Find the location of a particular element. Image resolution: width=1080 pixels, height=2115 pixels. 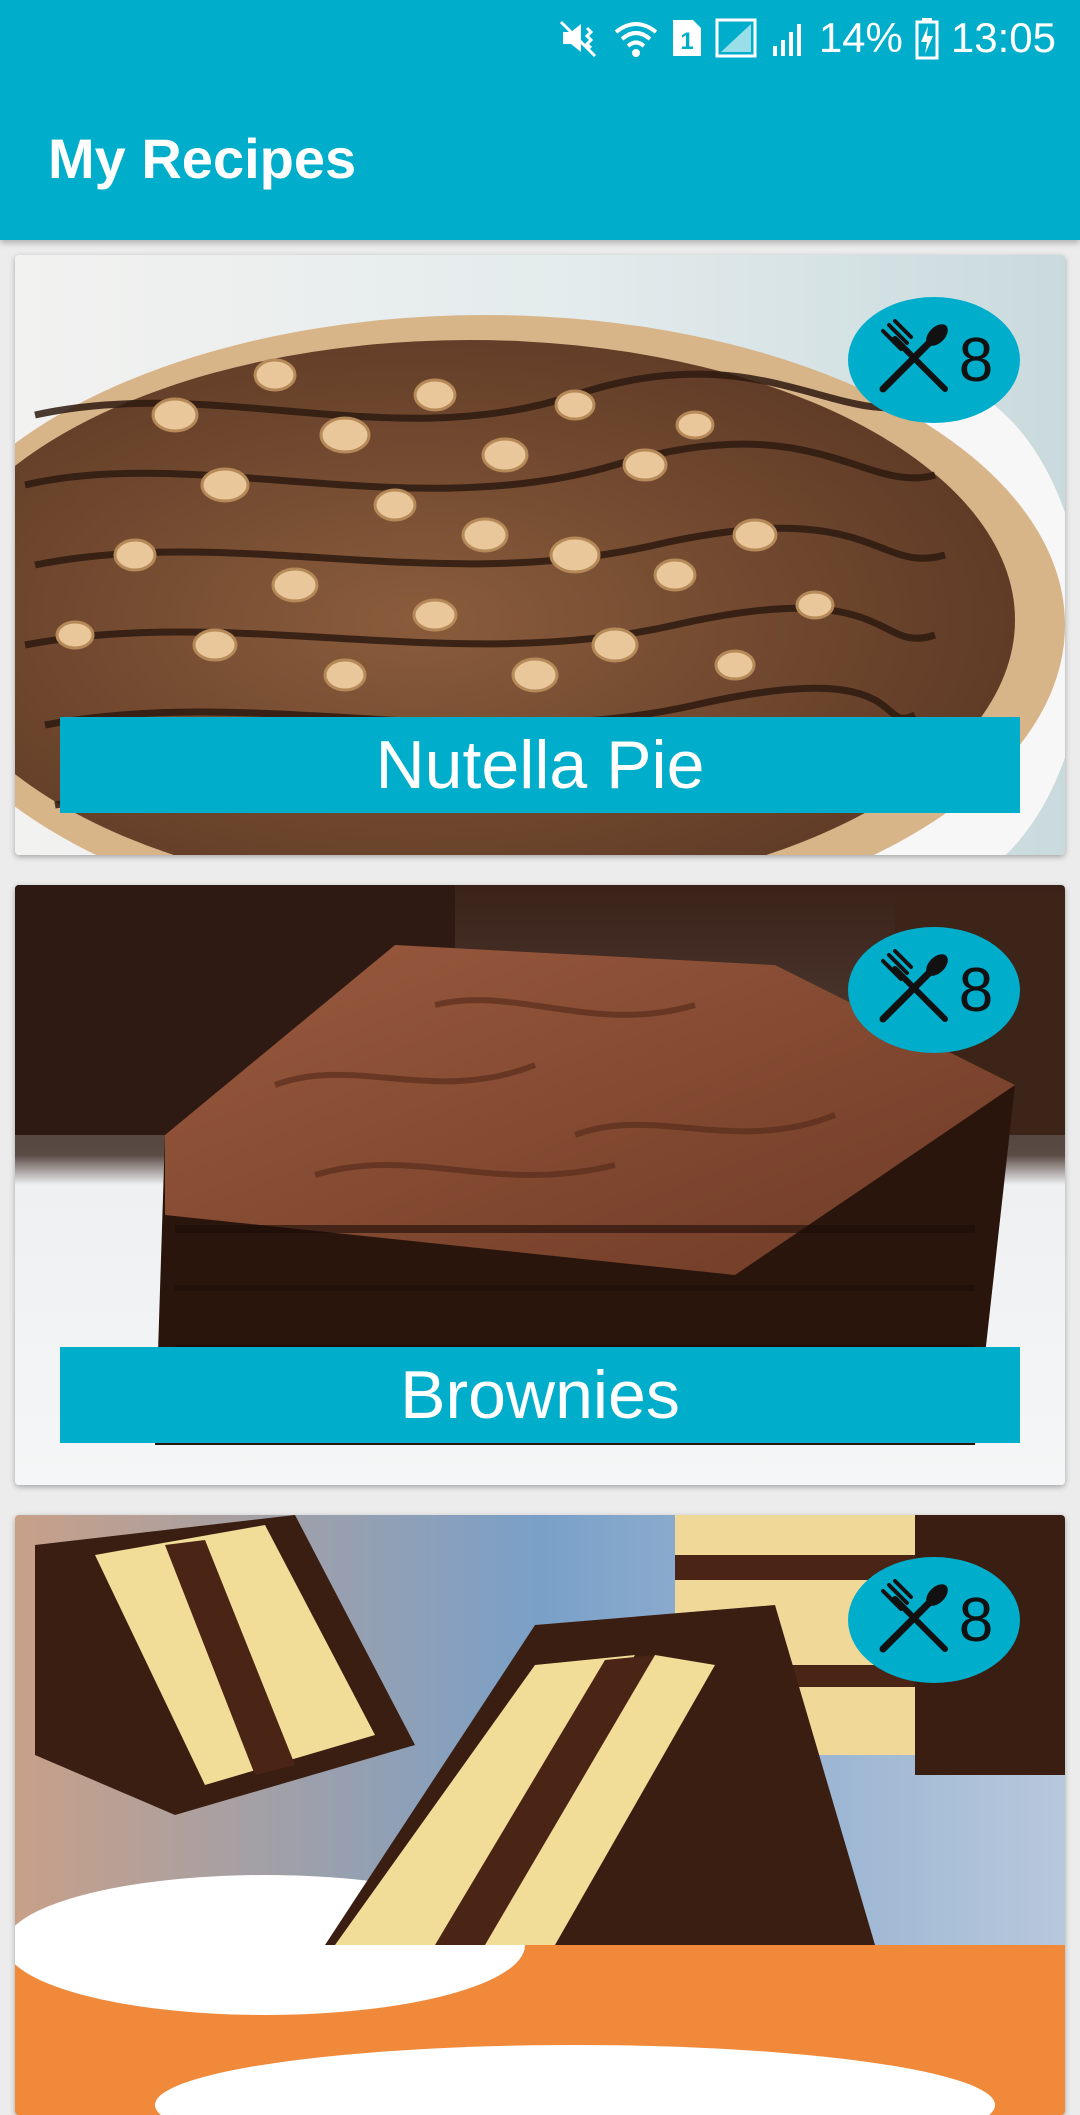

status-bar: 1 14% 13:05 is located at coordinates (806, 38).